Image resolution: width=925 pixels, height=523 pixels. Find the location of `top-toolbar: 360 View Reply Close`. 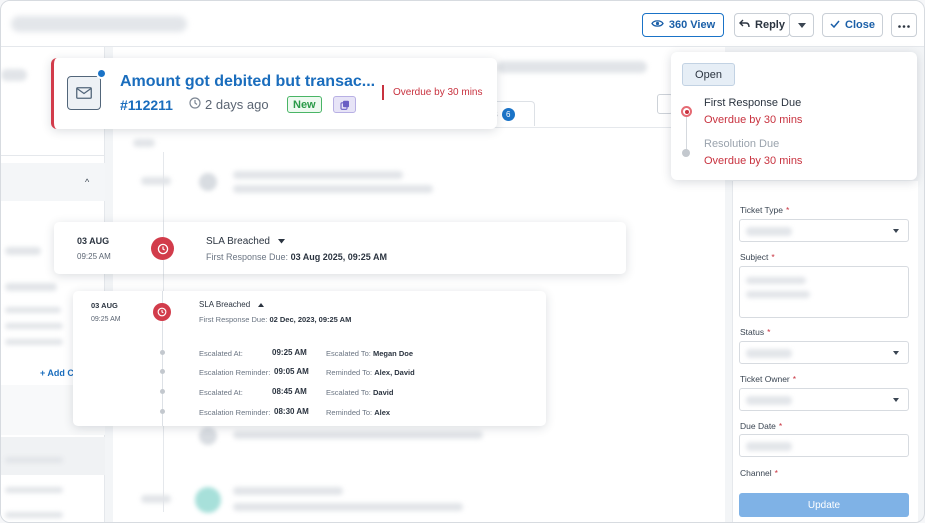

top-toolbar: 360 View Reply Close is located at coordinates (462, 24).